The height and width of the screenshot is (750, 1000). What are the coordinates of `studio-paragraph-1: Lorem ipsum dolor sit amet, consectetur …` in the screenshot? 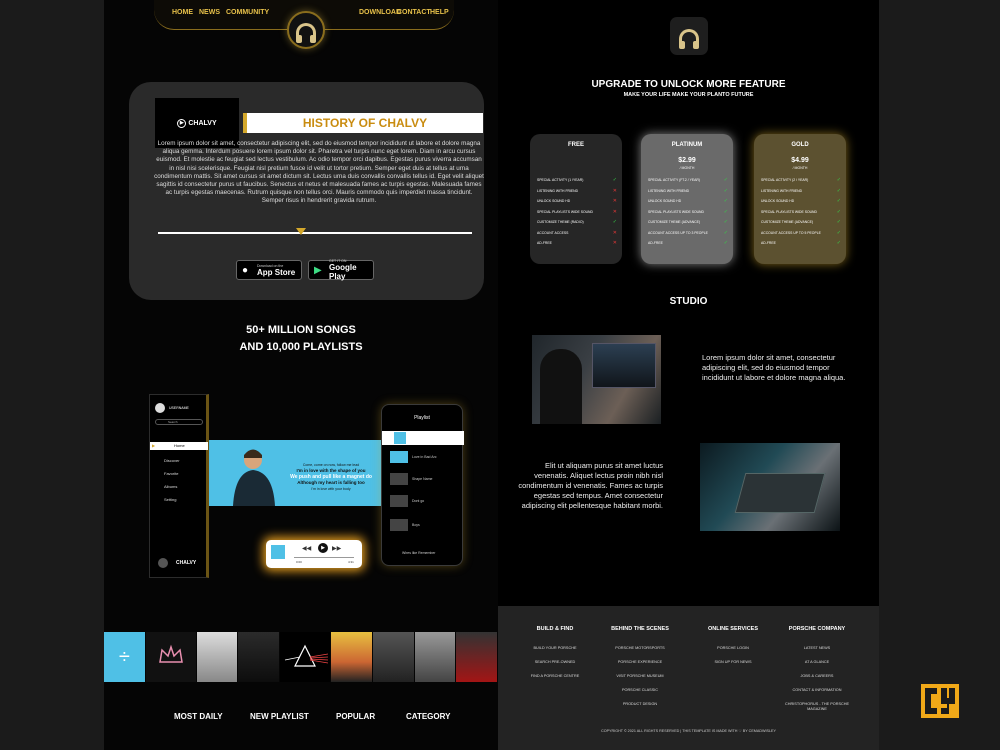 It's located at (774, 367).